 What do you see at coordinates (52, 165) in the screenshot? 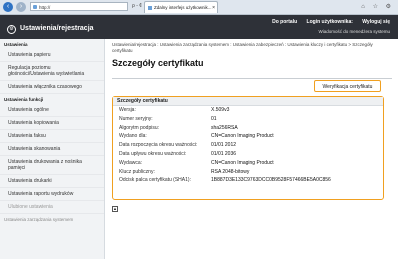
I see `sidebar-item-memory-print: Ustawienia drukowania z nośnika pamięci` at bounding box center [52, 165].